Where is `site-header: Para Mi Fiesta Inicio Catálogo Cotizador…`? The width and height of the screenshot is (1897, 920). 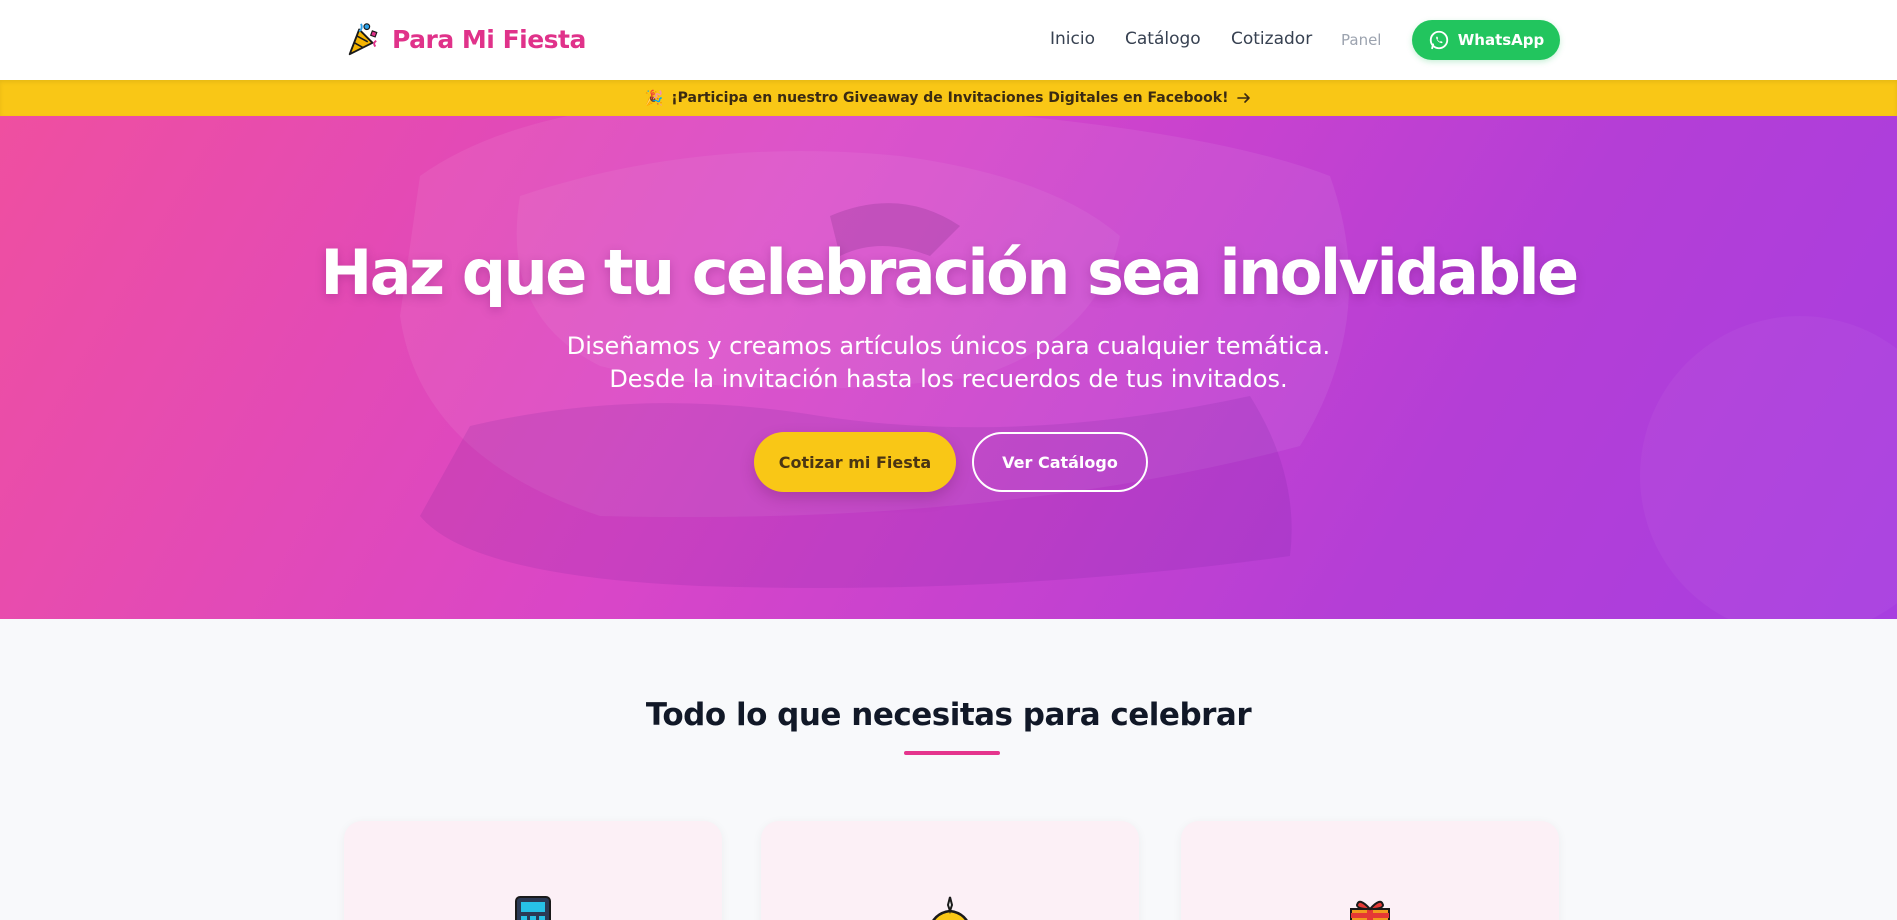 site-header: Para Mi Fiesta Inicio Catálogo Cotizador… is located at coordinates (948, 40).